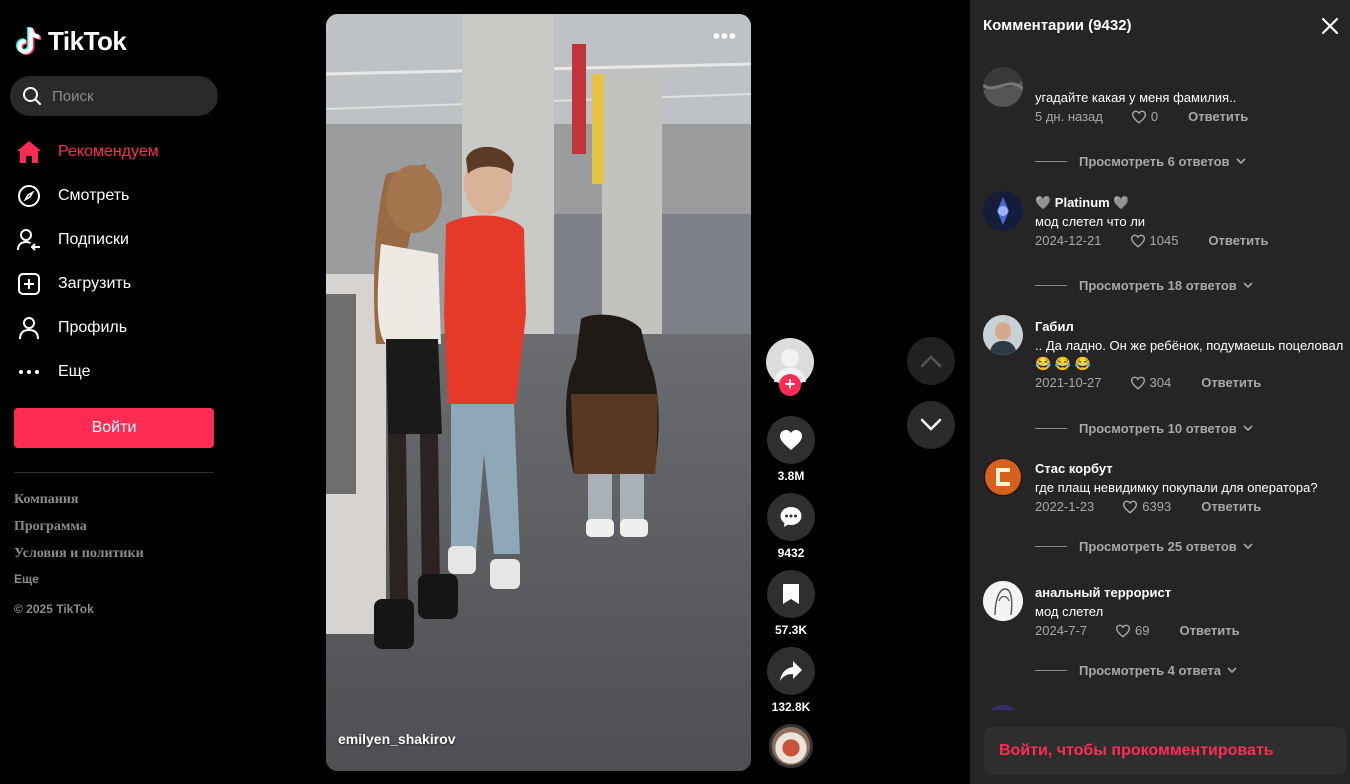 This screenshot has width=1350, height=784. What do you see at coordinates (1068, 382) in the screenshot?
I see `comment-date: 2021-10-27` at bounding box center [1068, 382].